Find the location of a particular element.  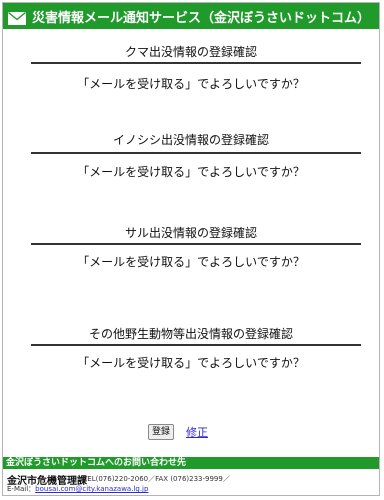

page-title: 災害情報メール通知サービス（金沢ぼうさいドットコム） is located at coordinates (201, 18).